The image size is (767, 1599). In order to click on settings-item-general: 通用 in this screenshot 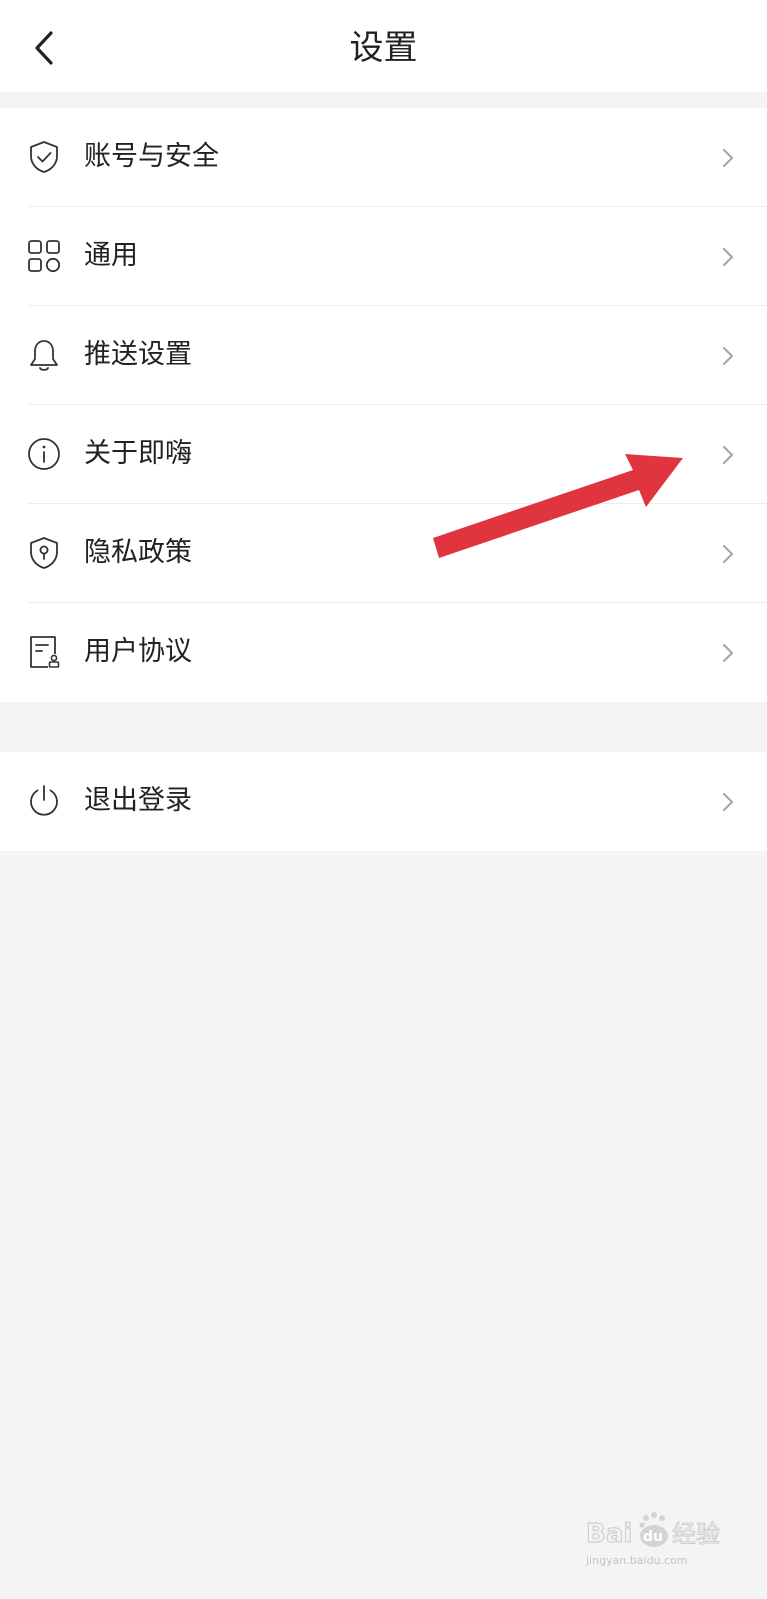, I will do `click(383, 256)`.